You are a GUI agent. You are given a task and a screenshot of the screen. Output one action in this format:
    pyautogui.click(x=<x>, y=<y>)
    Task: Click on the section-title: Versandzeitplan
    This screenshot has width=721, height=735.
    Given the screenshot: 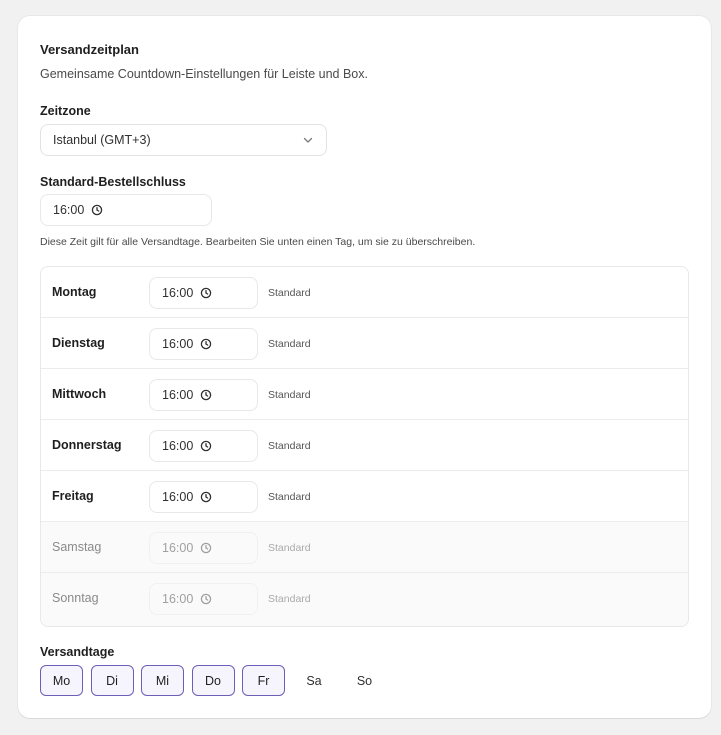 What is the action you would take?
    pyautogui.click(x=89, y=49)
    